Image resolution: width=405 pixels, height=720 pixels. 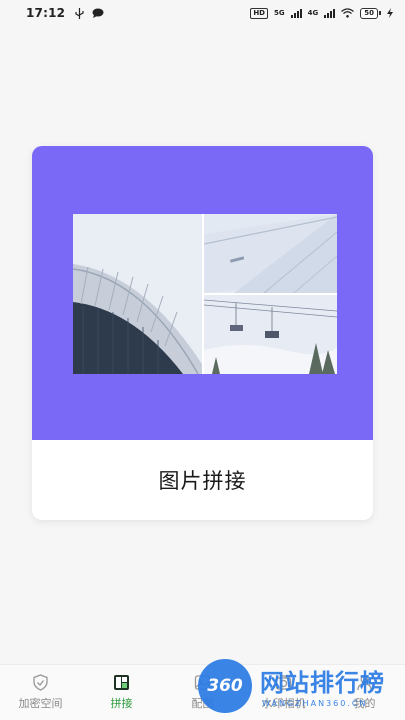 I want to click on charging-icon, so click(x=390, y=13).